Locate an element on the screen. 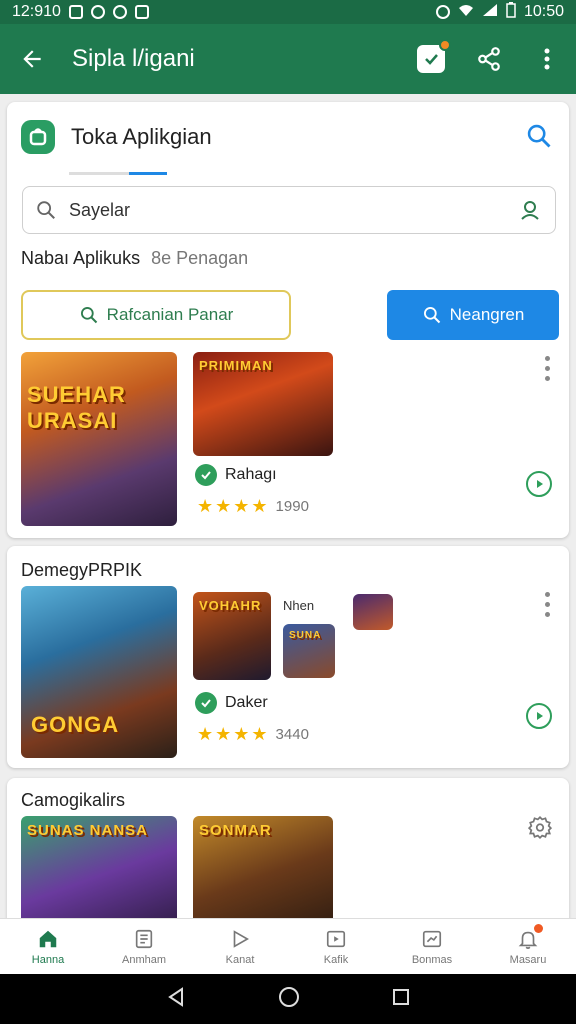  app-cover-image: SUEHAR URASAI is located at coordinates (99, 439).